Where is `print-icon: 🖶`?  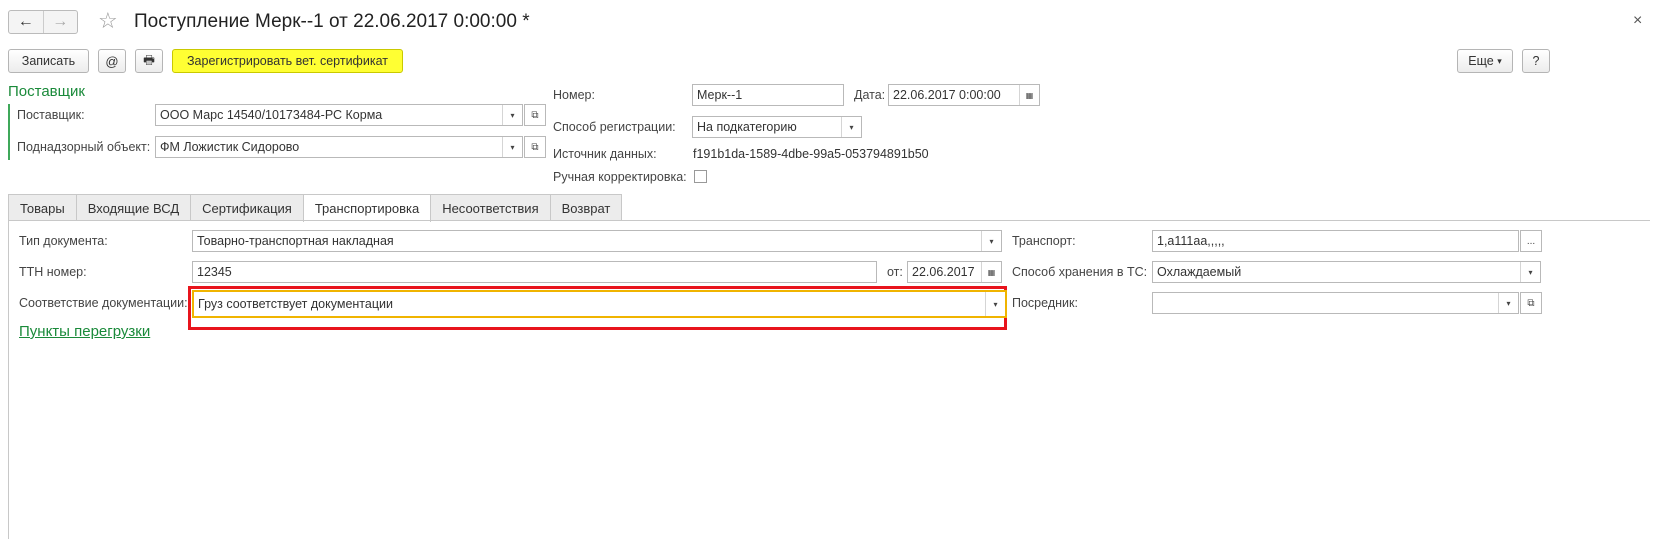
print-icon: 🖶 is located at coordinates (149, 61).